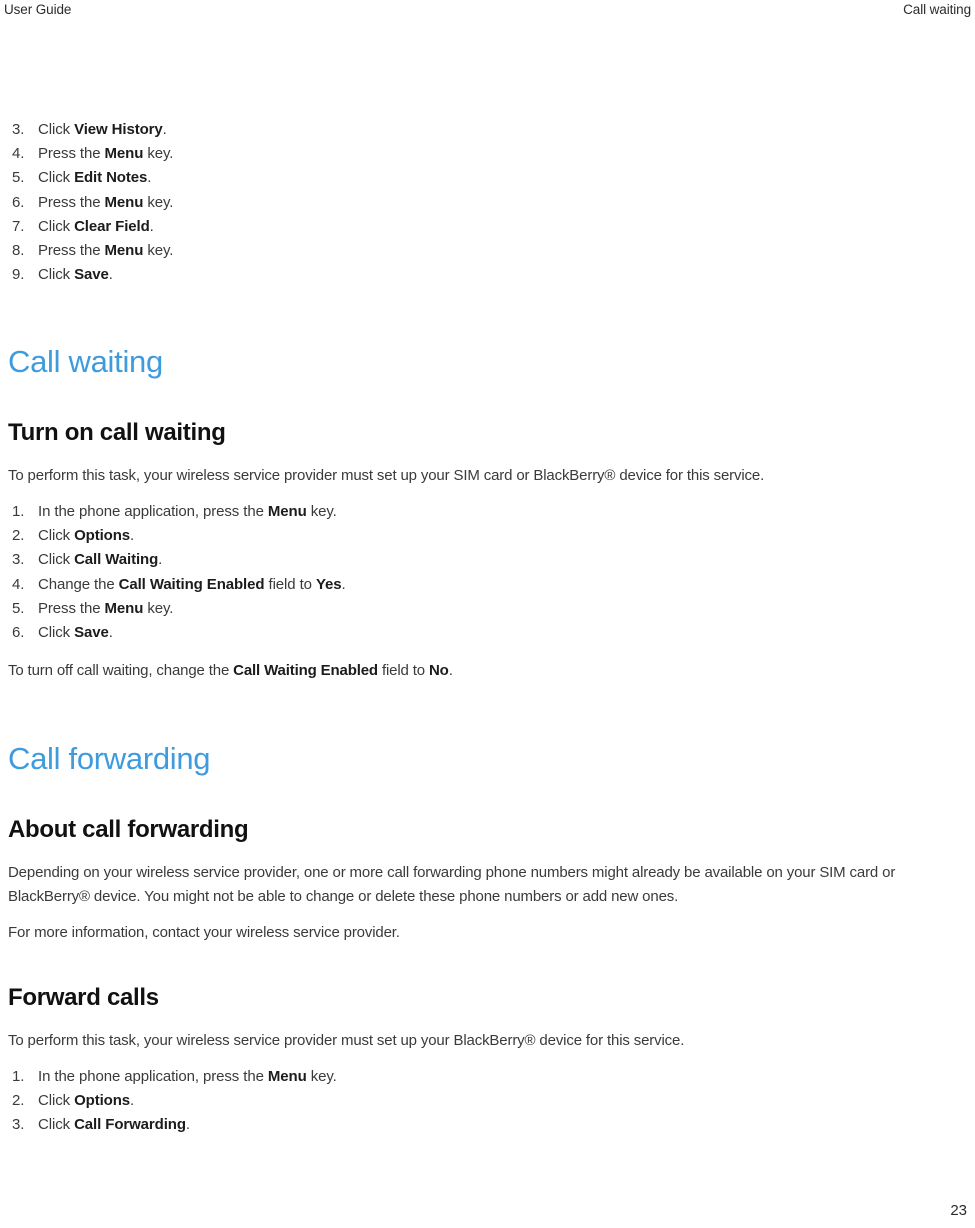  Describe the element at coordinates (483, 1211) in the screenshot. I see `page-footer: 23` at that location.